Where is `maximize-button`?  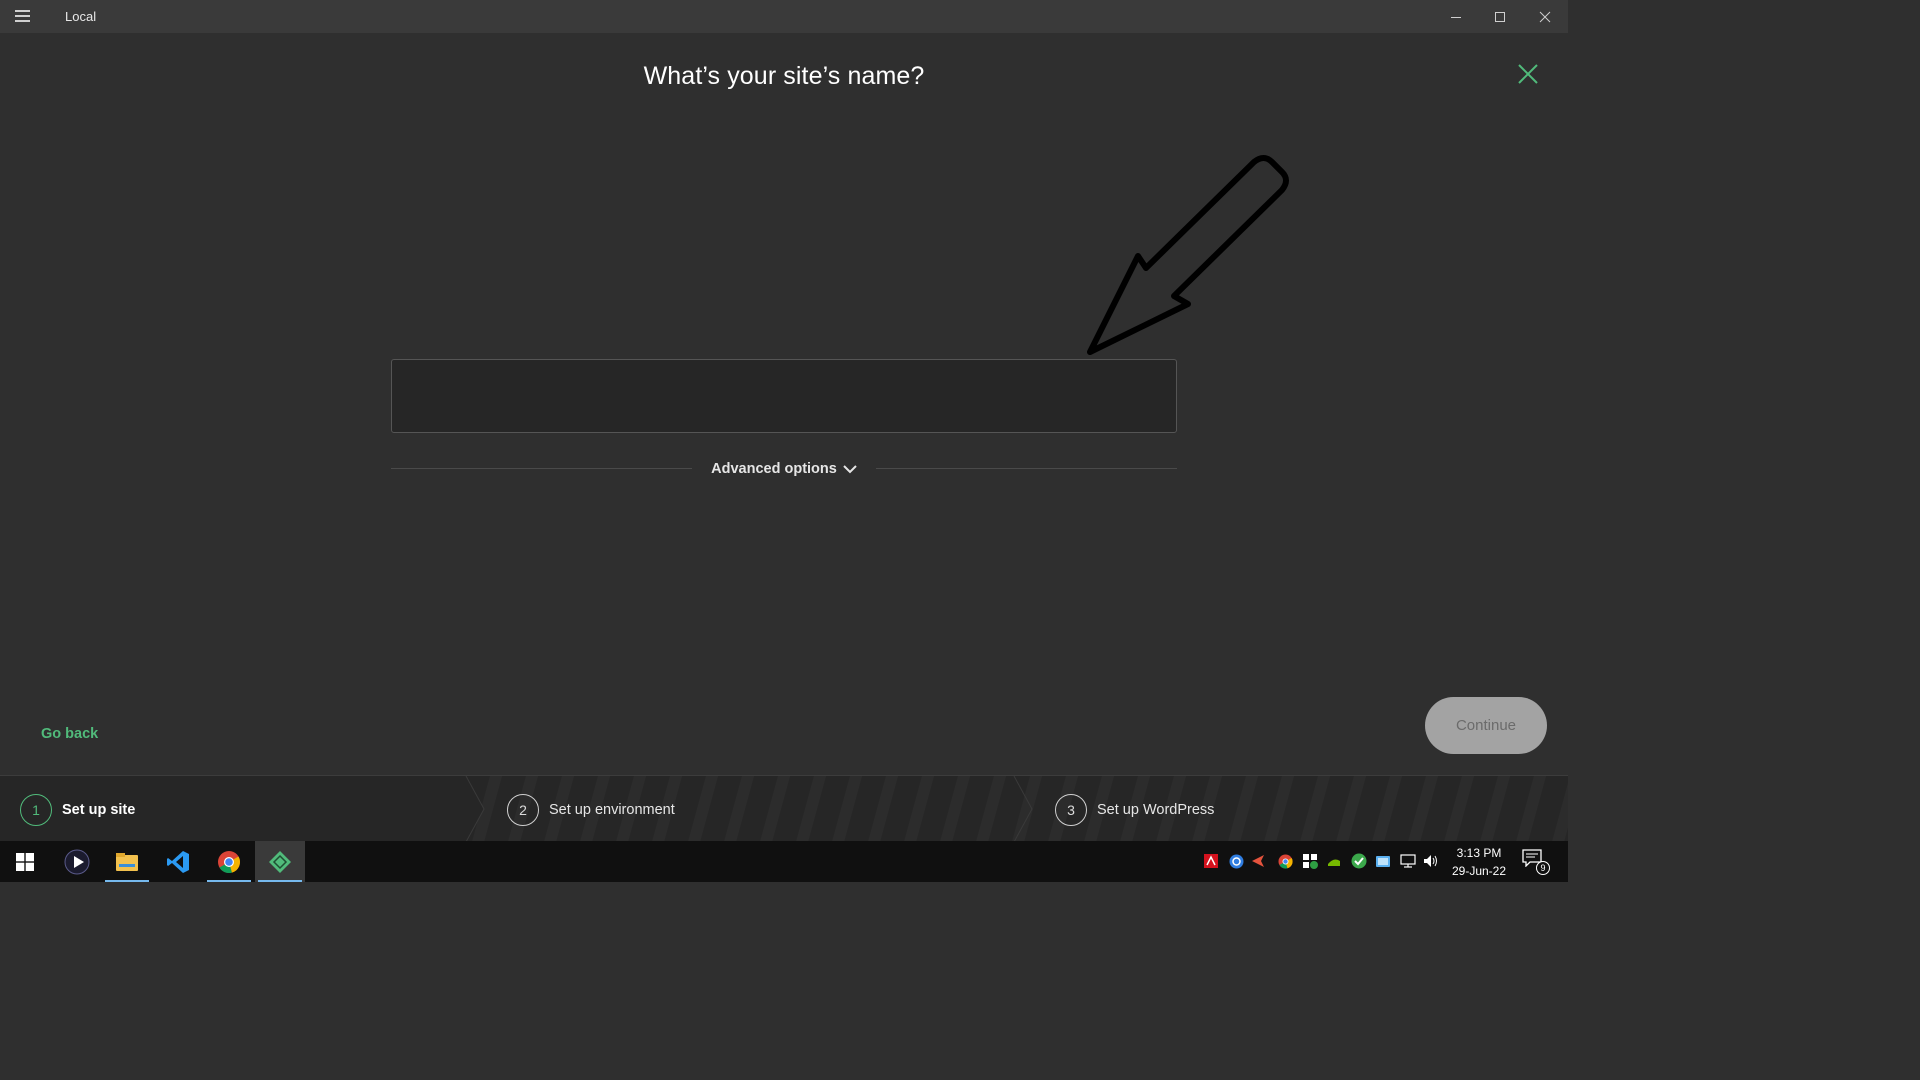
maximize-button is located at coordinates (1500, 16).